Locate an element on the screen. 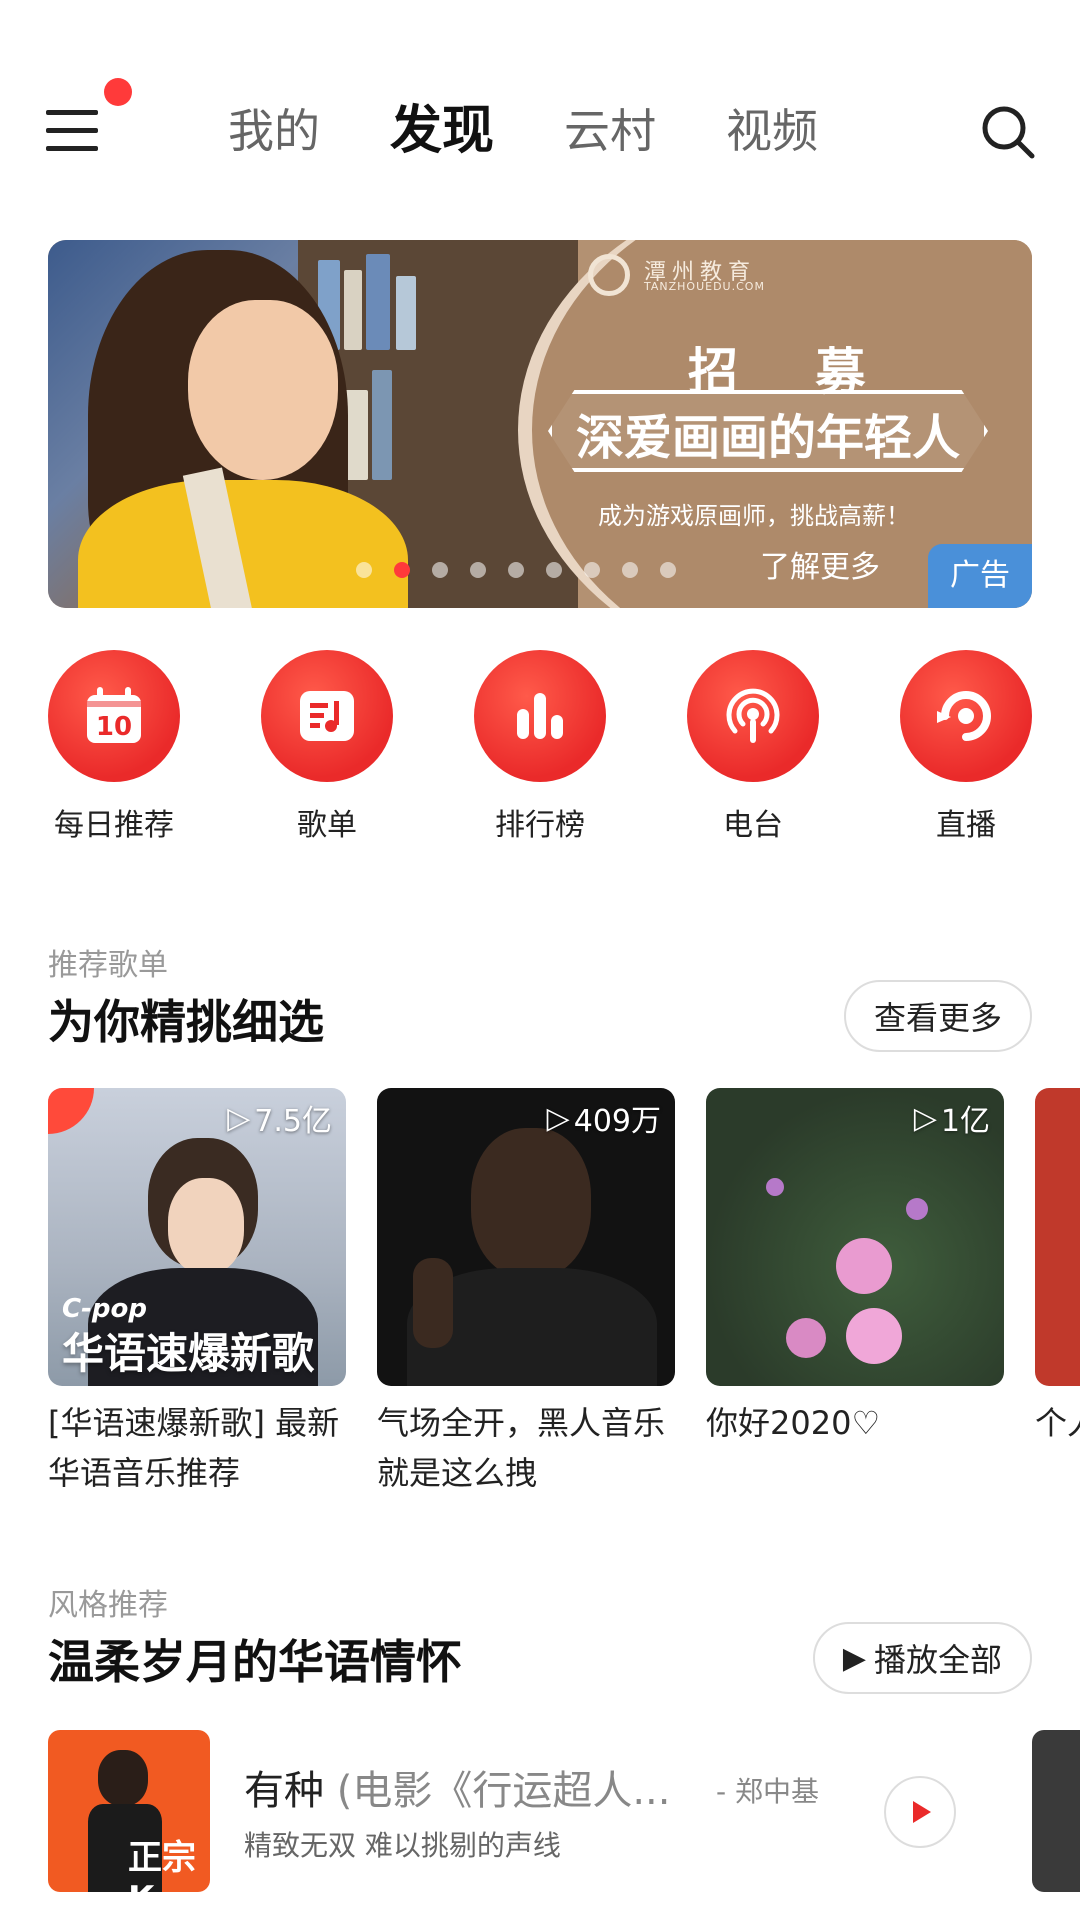  entry-playlist: 歌单 is located at coordinates (327, 747).